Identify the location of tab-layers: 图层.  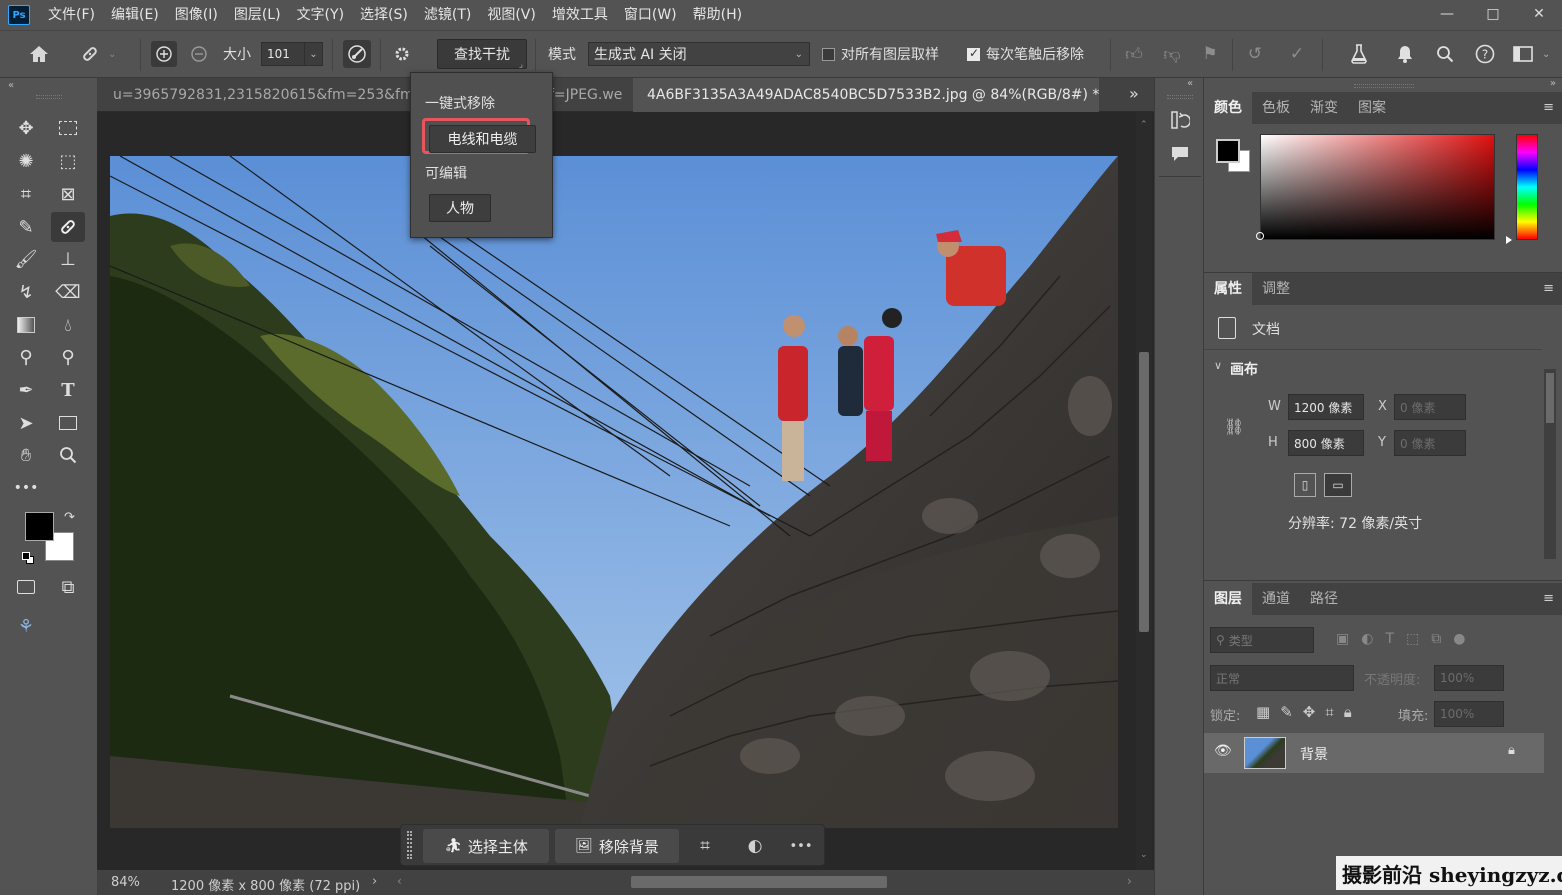
(1228, 599).